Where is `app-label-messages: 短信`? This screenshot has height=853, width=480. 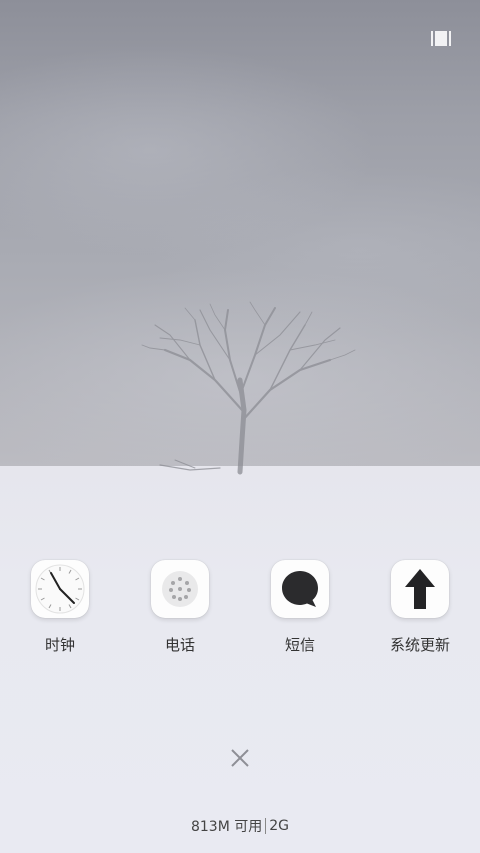 app-label-messages: 短信 is located at coordinates (299, 645).